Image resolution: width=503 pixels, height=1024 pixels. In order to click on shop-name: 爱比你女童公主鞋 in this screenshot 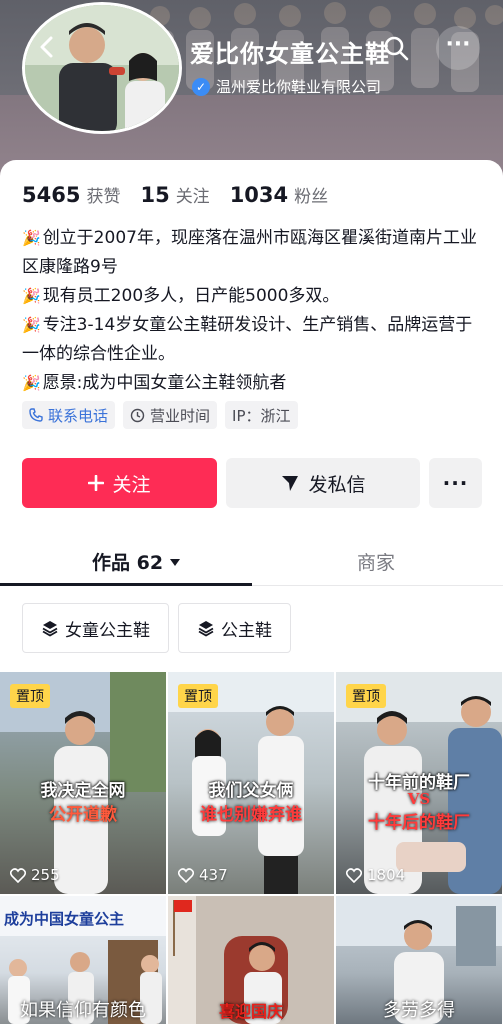, I will do `click(290, 54)`.